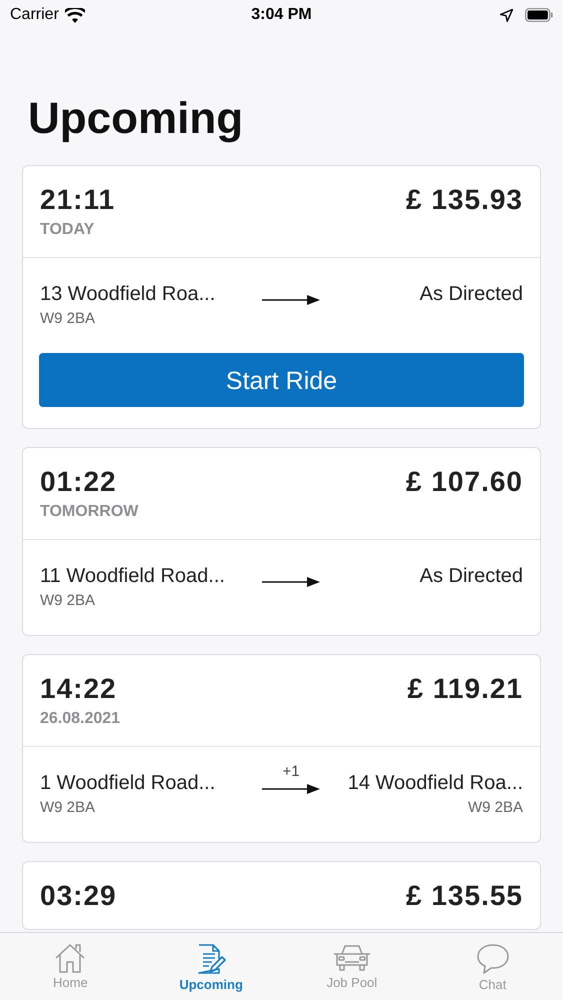 The height and width of the screenshot is (1000, 563). I want to click on clock-time: 3:04 PM, so click(281, 15).